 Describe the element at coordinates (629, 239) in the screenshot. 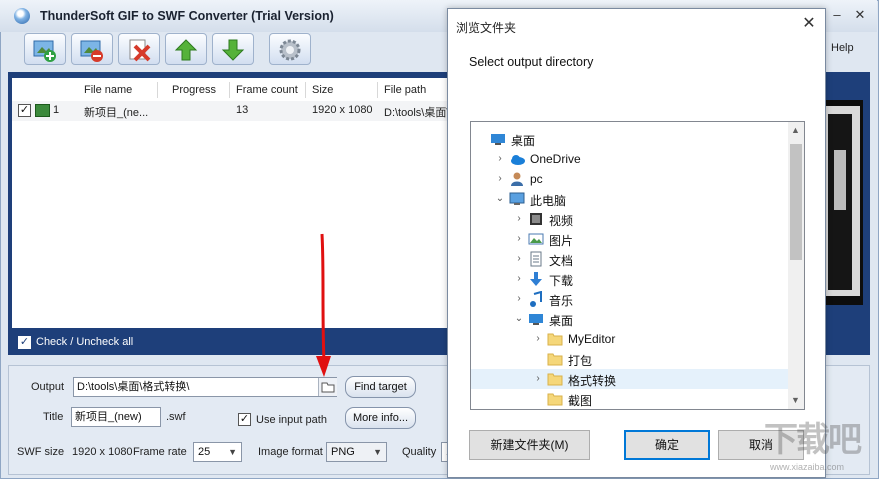

I see `tree-item: › 图片` at that location.